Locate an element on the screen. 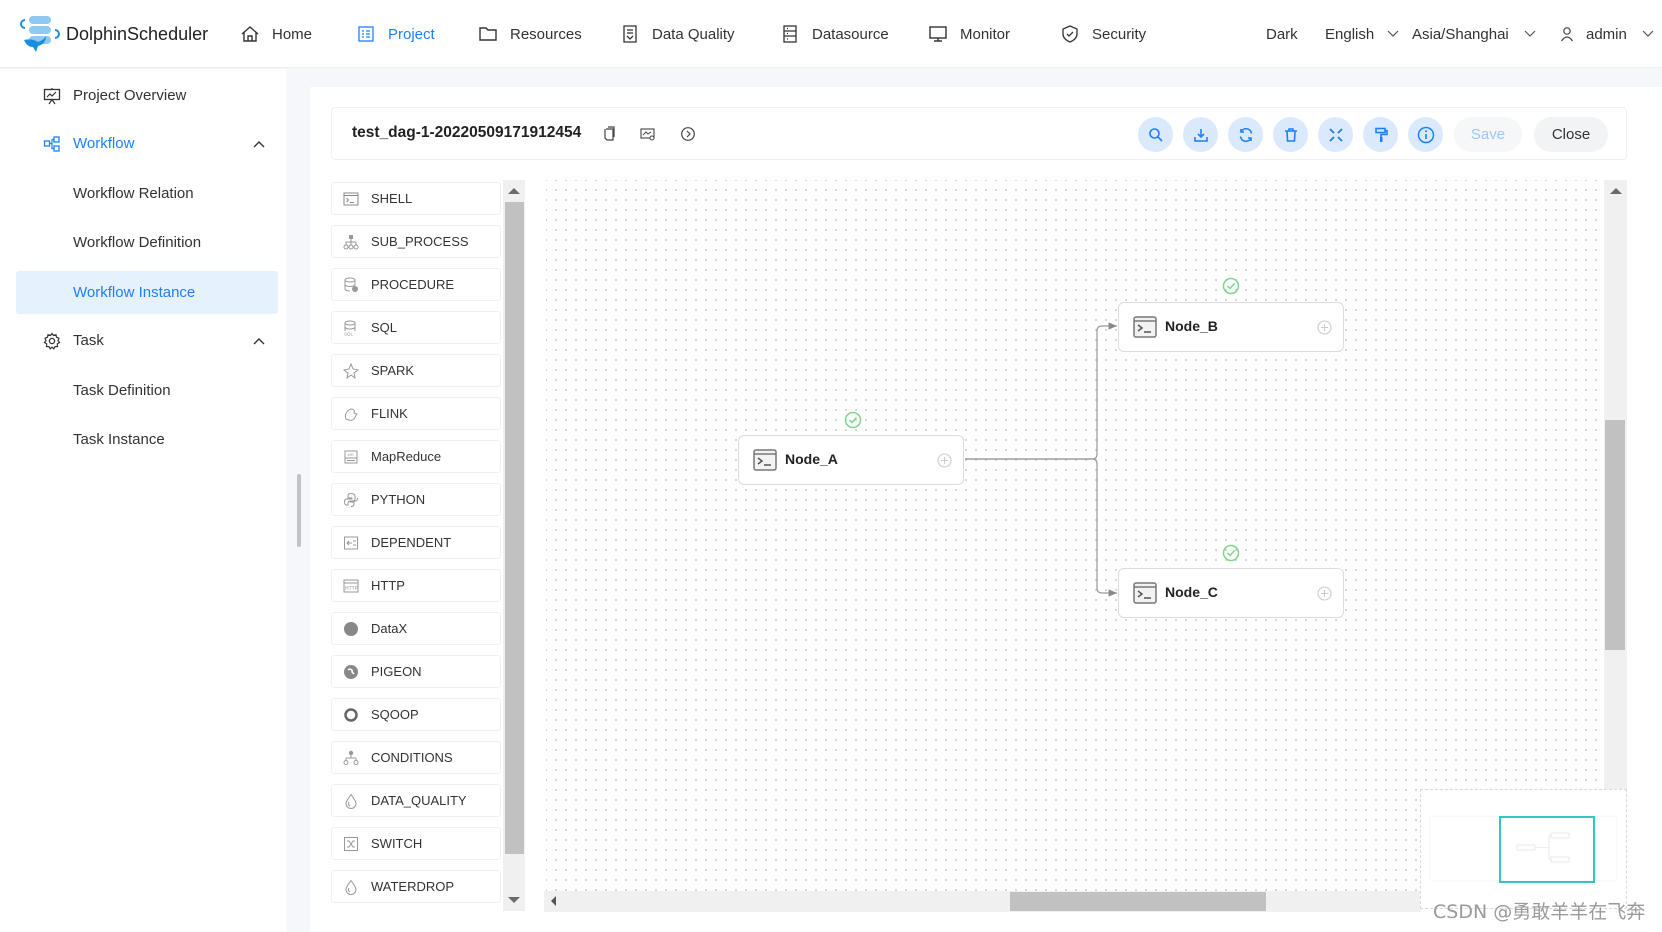  scroll-left-arrow-icon is located at coordinates (553, 901).